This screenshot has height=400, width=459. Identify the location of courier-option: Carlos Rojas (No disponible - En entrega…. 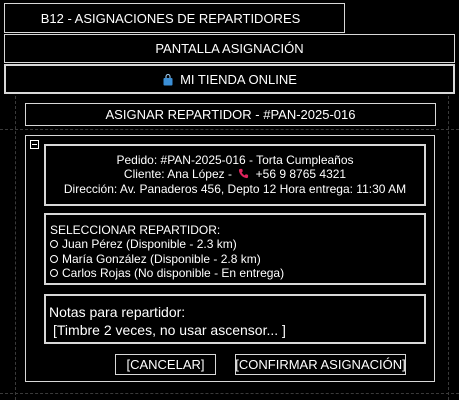
(167, 273).